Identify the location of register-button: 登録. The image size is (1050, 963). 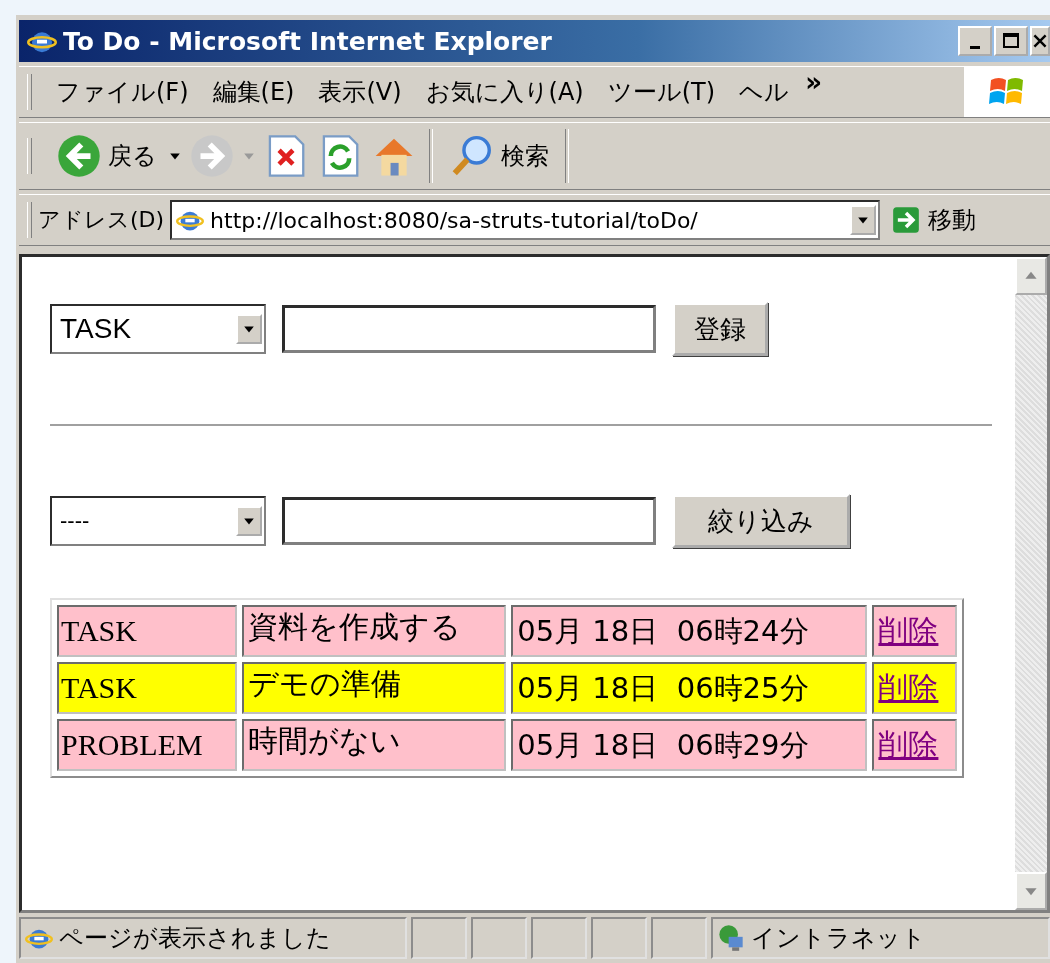
(720, 329).